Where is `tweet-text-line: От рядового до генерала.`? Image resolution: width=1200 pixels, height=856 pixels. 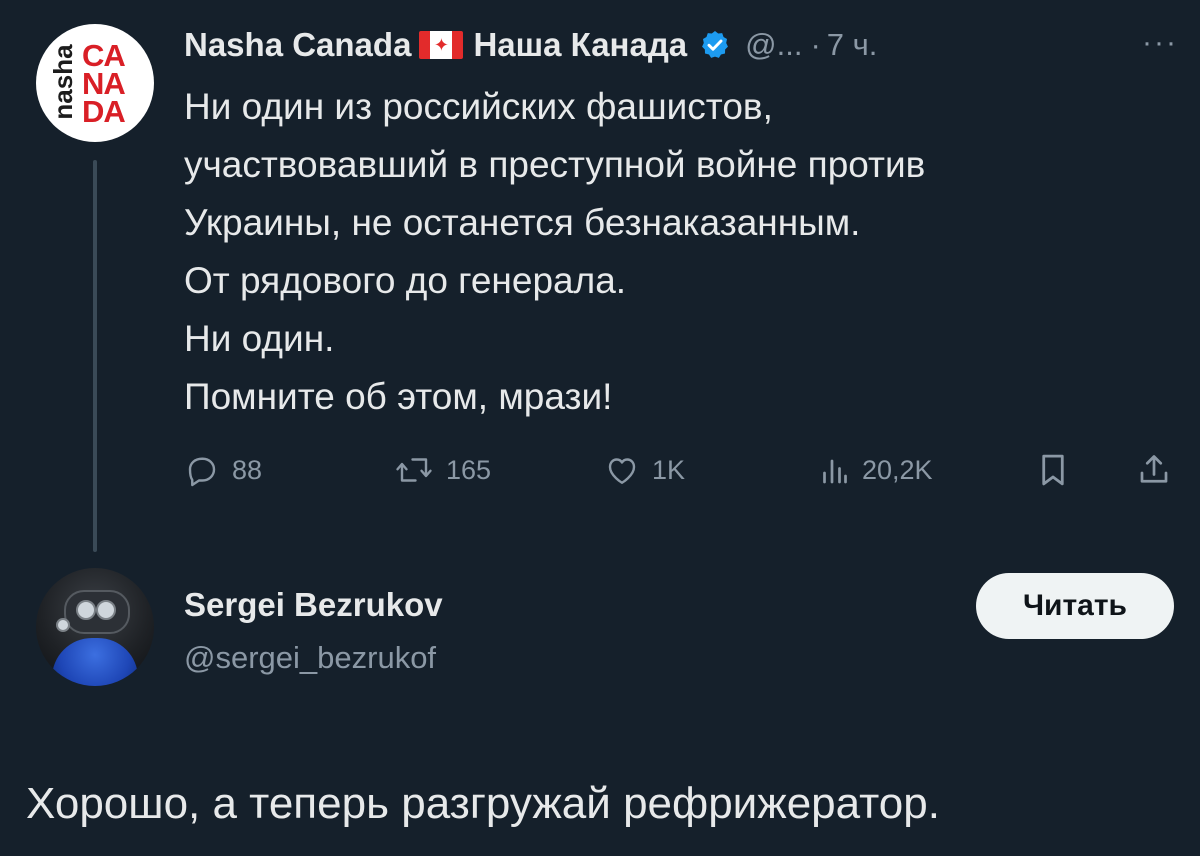
tweet-text-line: От рядового до генерала. is located at coordinates (405, 280).